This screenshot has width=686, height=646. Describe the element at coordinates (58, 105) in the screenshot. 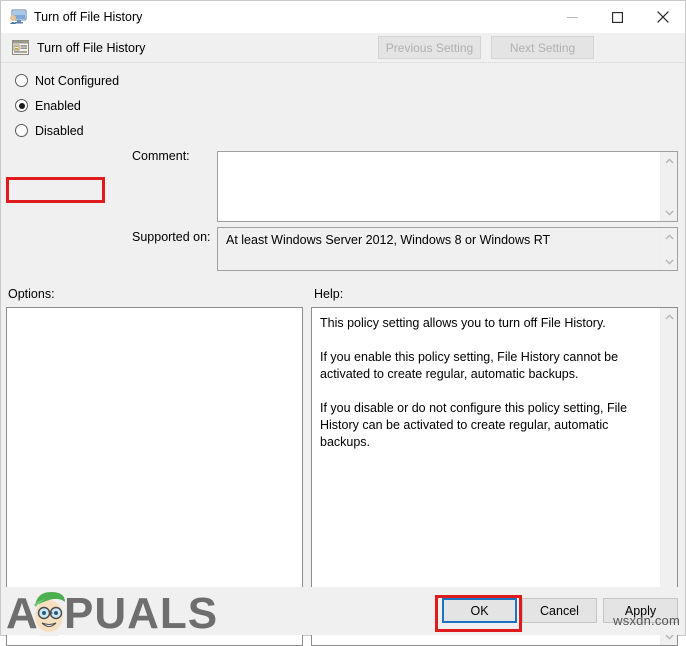

I see `radio-enabled-label: Enabled` at that location.